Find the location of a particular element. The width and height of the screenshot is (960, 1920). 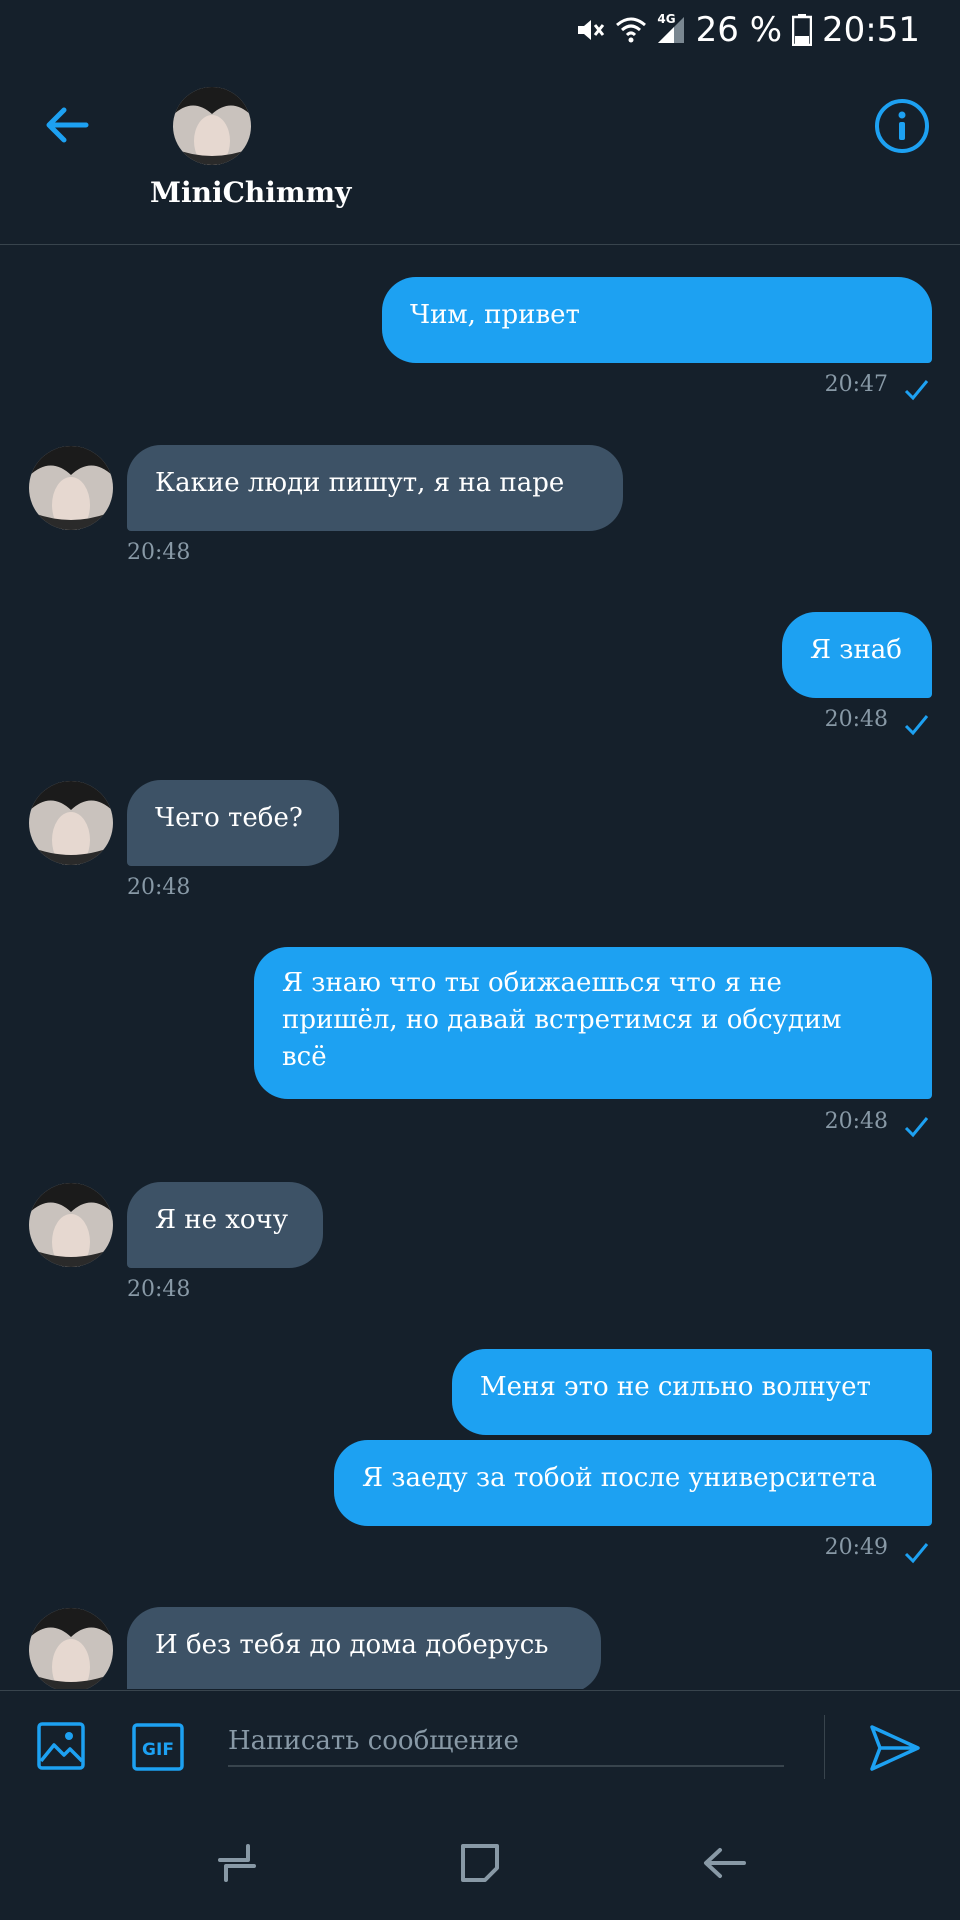

recent-apps-icon is located at coordinates (237, 1863).